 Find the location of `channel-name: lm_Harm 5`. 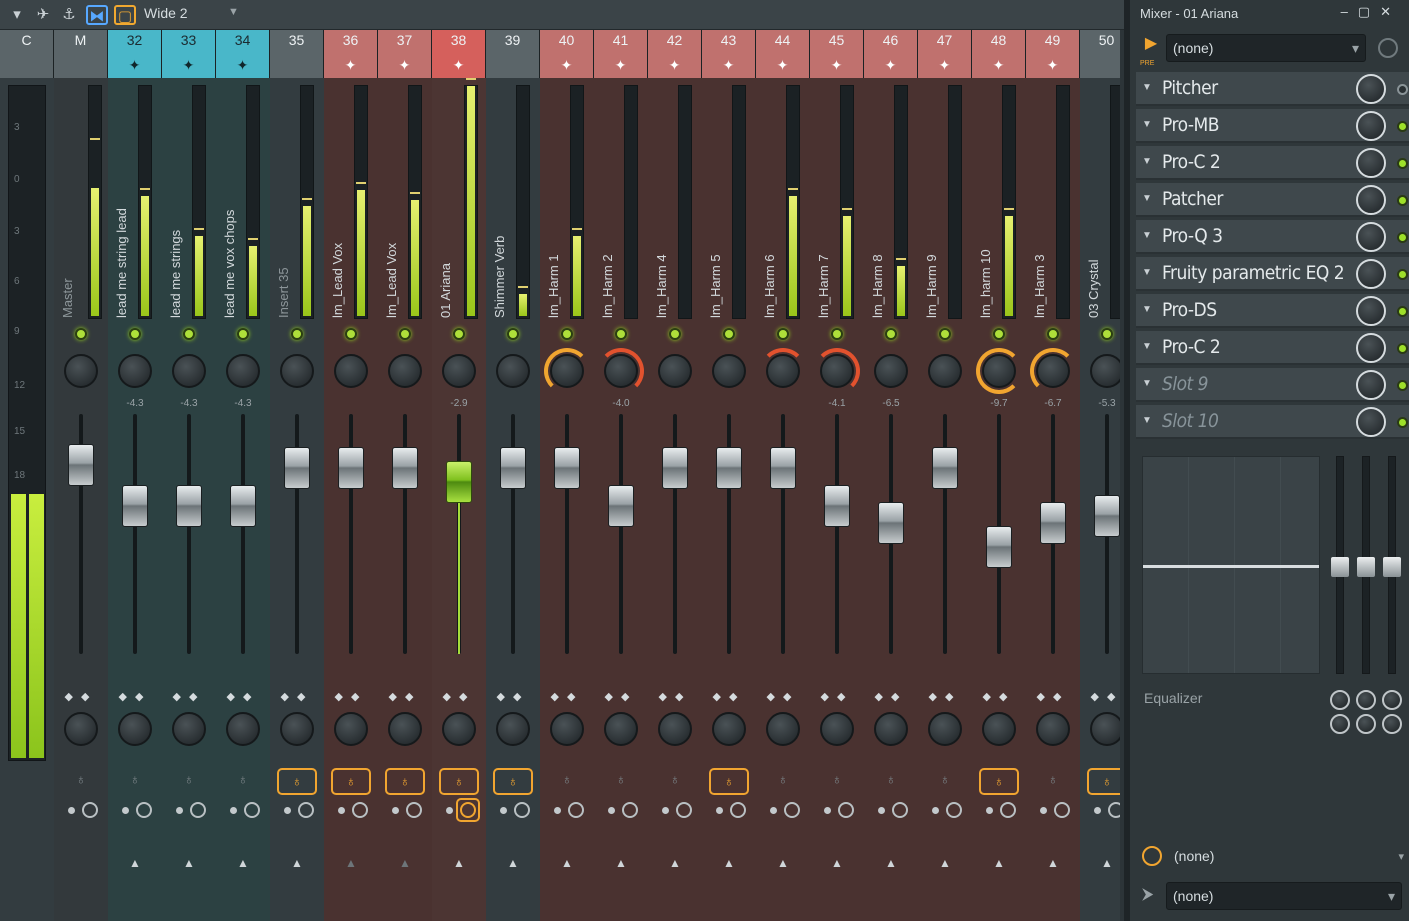

channel-name: lm_Harm 5 is located at coordinates (723, 204).